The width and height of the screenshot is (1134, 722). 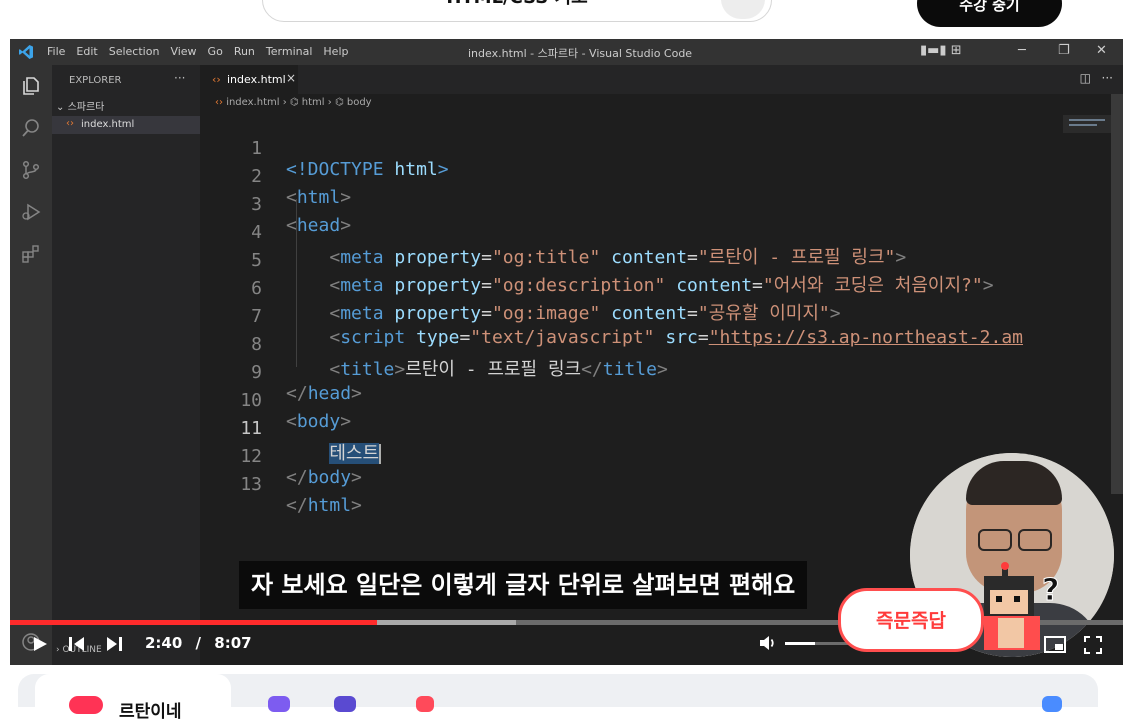 What do you see at coordinates (578, 285) in the screenshot?
I see `code-token: "og:description"` at bounding box center [578, 285].